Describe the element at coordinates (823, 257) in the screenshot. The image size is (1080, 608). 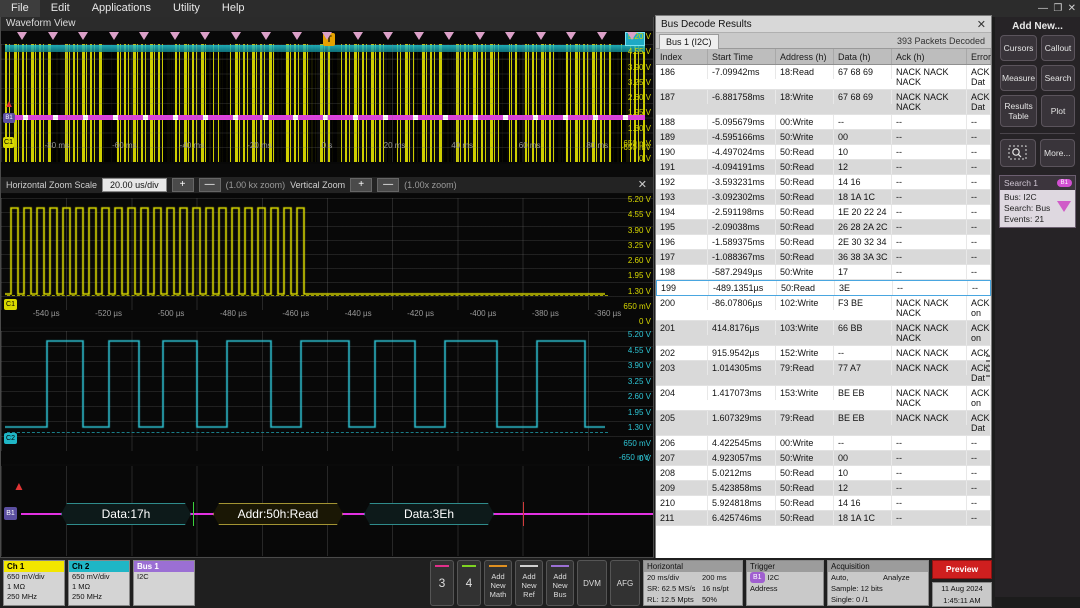
I see `table-row: 197 -1.088367ms 50:Read 36 38 3A 3C -- --` at that location.